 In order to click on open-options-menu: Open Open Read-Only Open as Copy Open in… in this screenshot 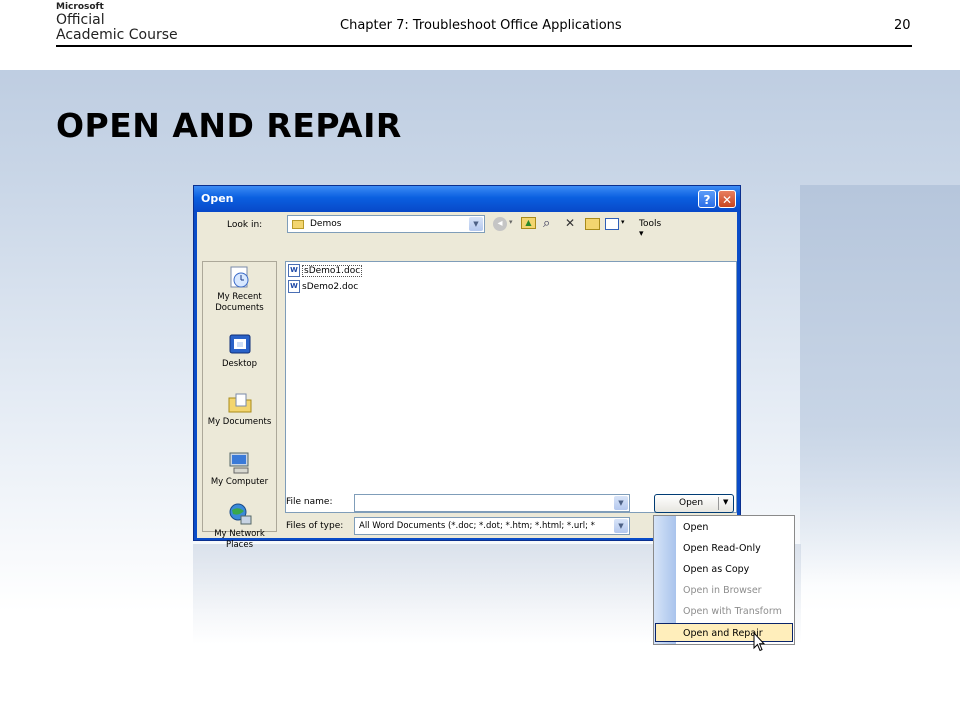, I will do `click(724, 580)`.